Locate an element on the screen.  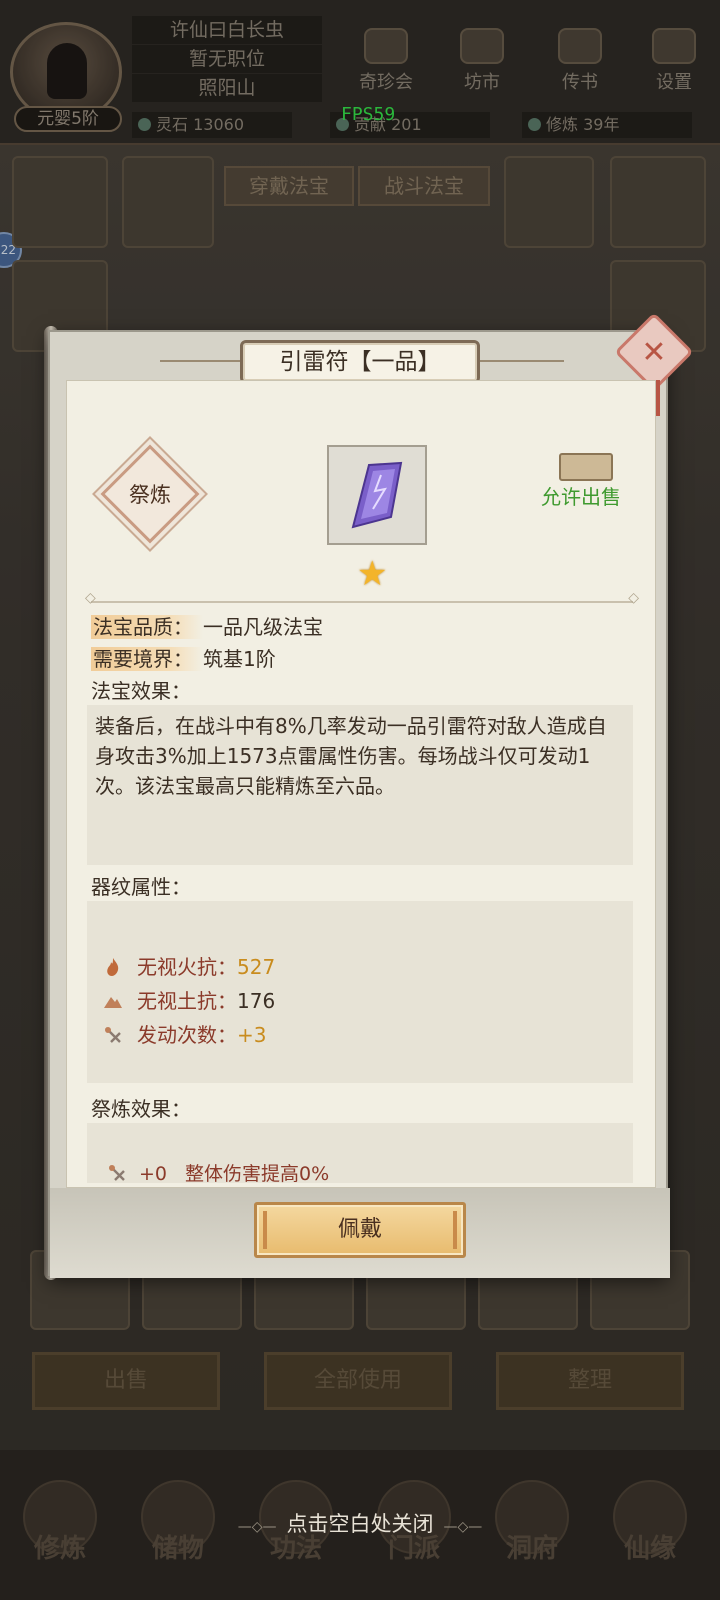
tap-to-close-hint: 点击空白处关闭 is located at coordinates (360, 1523).